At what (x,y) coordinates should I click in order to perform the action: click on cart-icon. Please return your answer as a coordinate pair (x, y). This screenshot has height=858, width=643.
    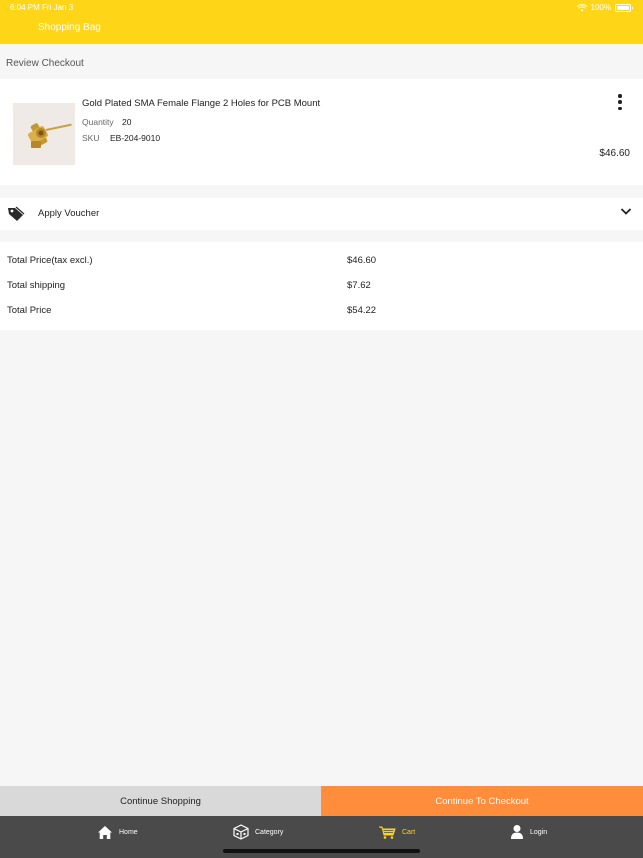
    Looking at the image, I should click on (387, 832).